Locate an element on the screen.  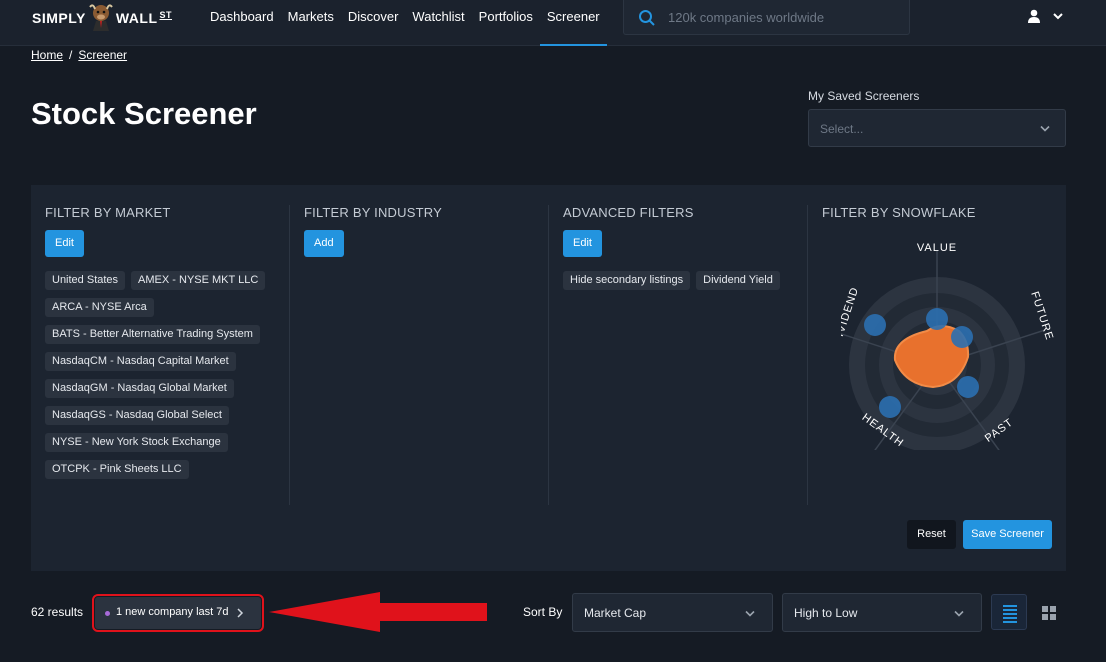
market-tag: NasdaqGM - Nasdaq Global Market is located at coordinates (139, 388).